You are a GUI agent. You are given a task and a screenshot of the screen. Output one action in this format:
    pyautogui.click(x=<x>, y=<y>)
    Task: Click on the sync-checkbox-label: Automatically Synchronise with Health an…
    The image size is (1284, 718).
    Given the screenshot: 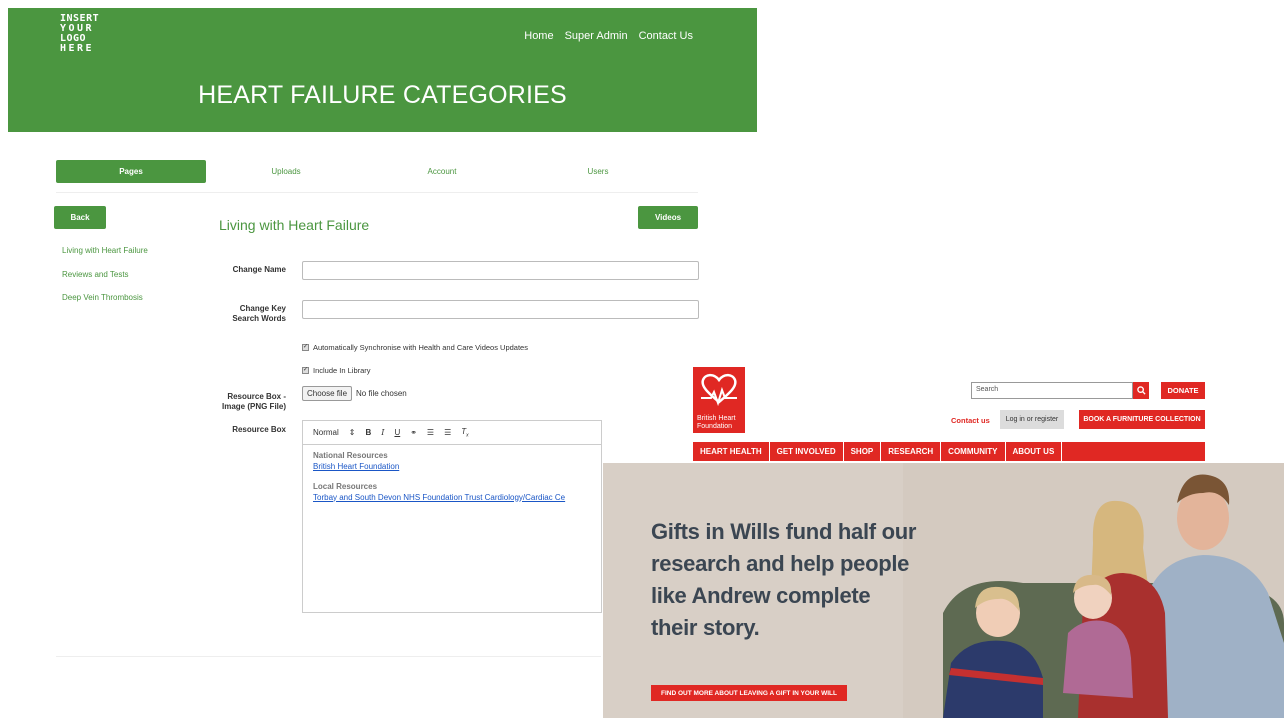 What is the action you would take?
    pyautogui.click(x=420, y=347)
    